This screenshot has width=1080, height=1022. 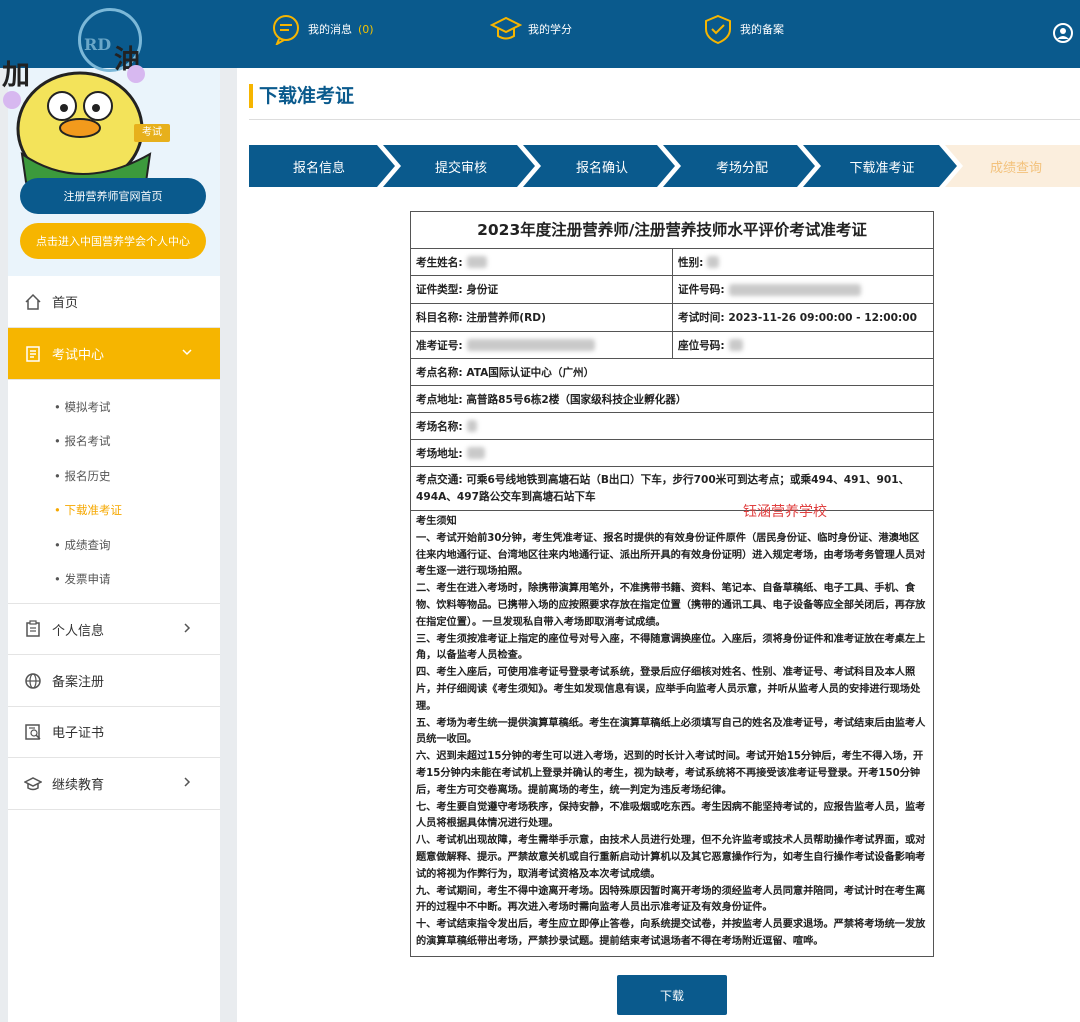 What do you see at coordinates (114, 354) in the screenshot?
I see `sidebar-item-exam-center: 考试中心` at bounding box center [114, 354].